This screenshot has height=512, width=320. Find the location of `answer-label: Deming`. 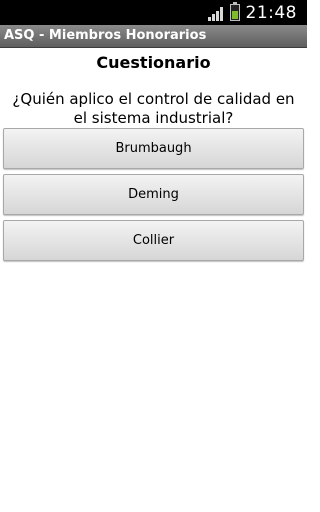

answer-label: Deming is located at coordinates (153, 194).